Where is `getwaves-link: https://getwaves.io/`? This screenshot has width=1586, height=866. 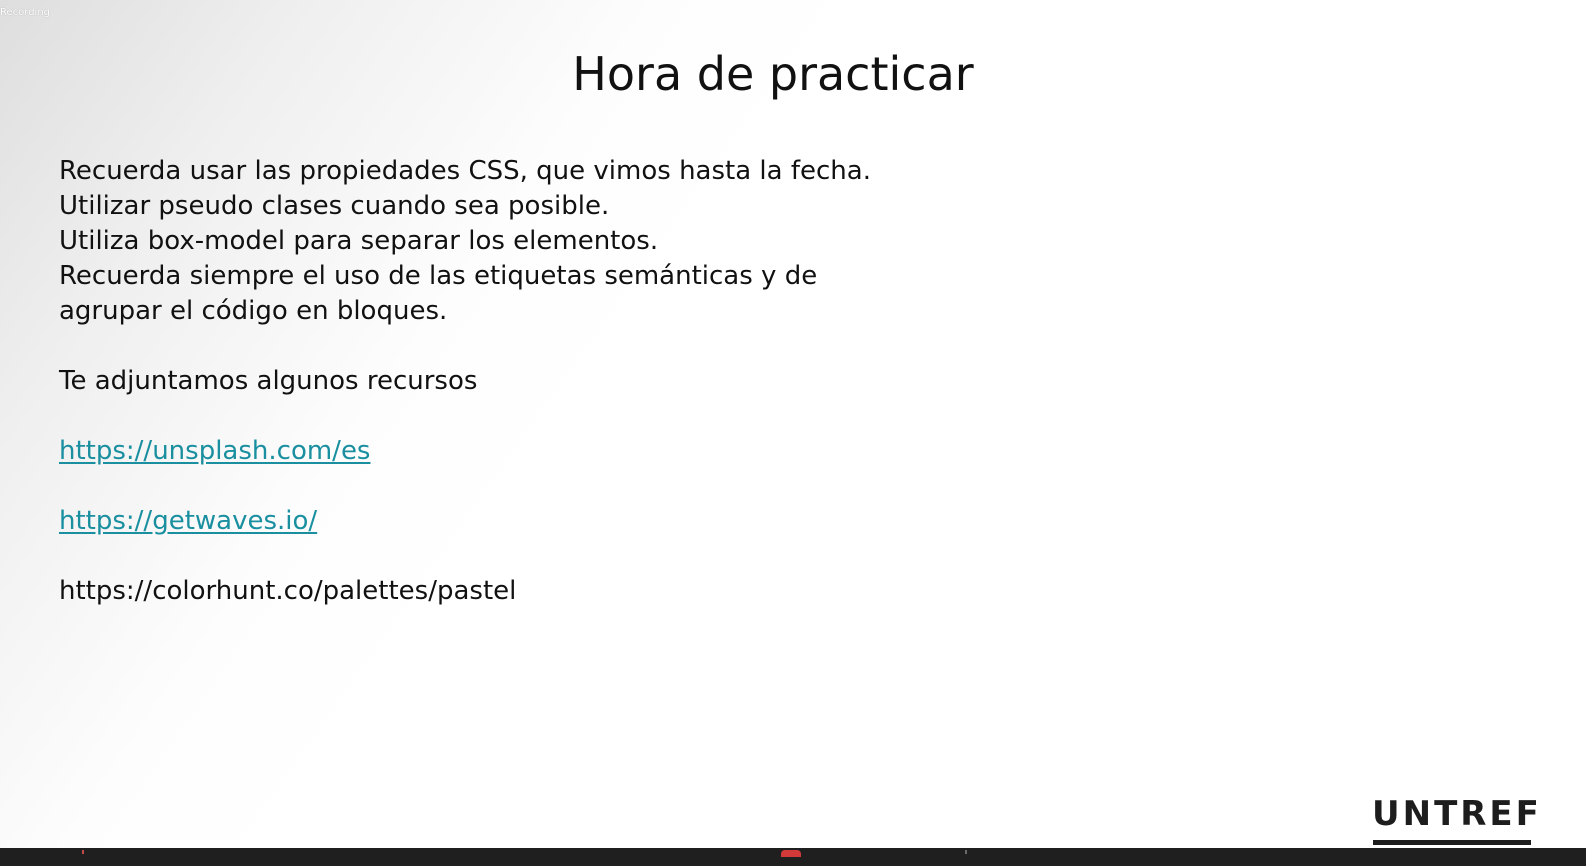
getwaves-link: https://getwaves.io/ is located at coordinates (188, 521).